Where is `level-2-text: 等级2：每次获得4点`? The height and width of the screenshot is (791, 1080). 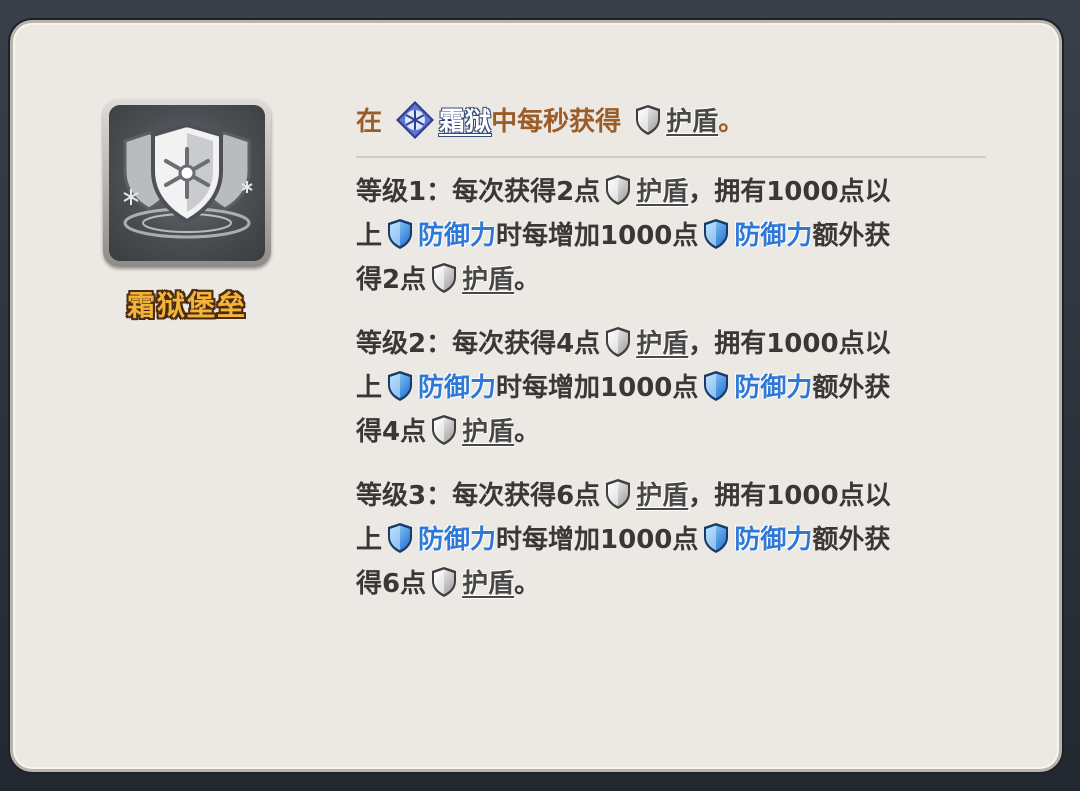
level-2-text: 等级2：每次获得4点 is located at coordinates (478, 344).